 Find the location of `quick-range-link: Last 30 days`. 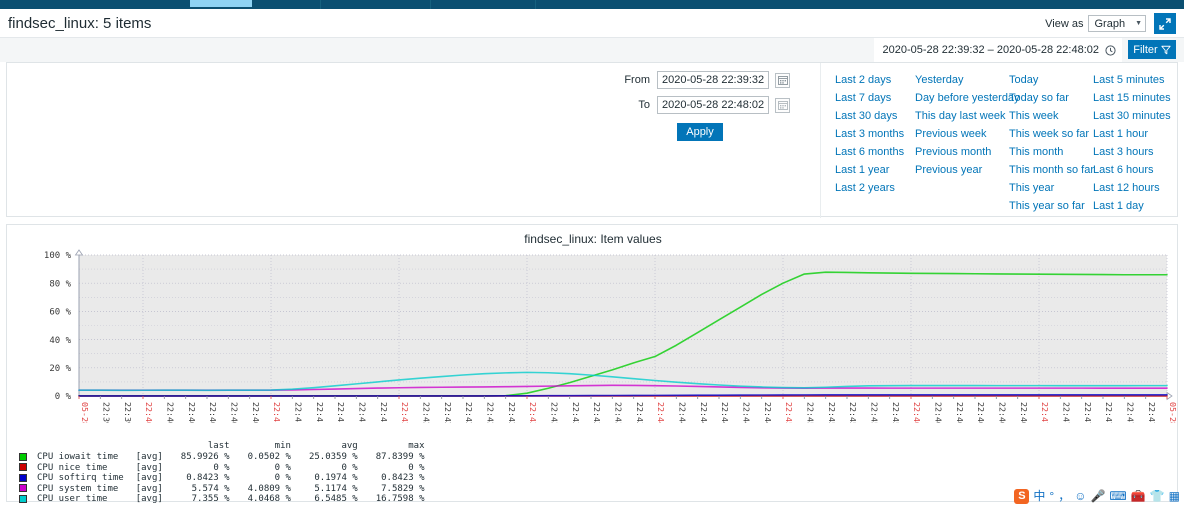

quick-range-link: Last 30 days is located at coordinates (875, 116).